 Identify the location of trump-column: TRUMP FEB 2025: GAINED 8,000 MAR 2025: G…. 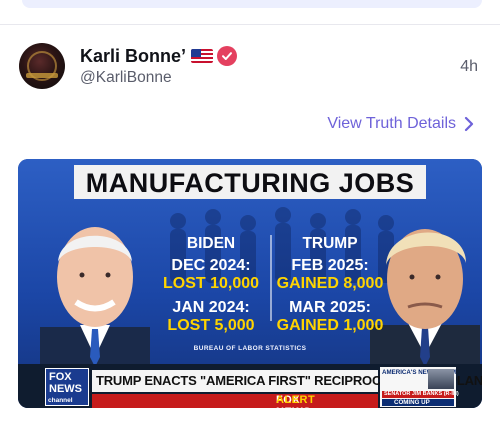
(330, 285).